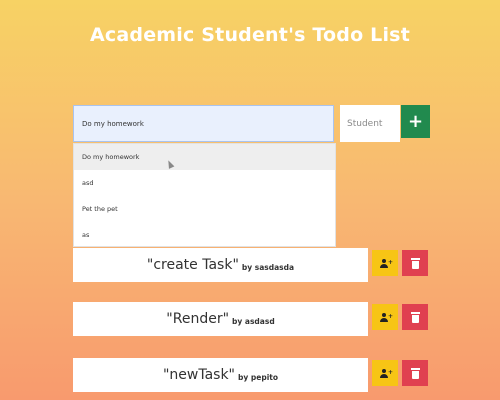 The height and width of the screenshot is (400, 500). I want to click on task-author: by asdasd, so click(253, 321).